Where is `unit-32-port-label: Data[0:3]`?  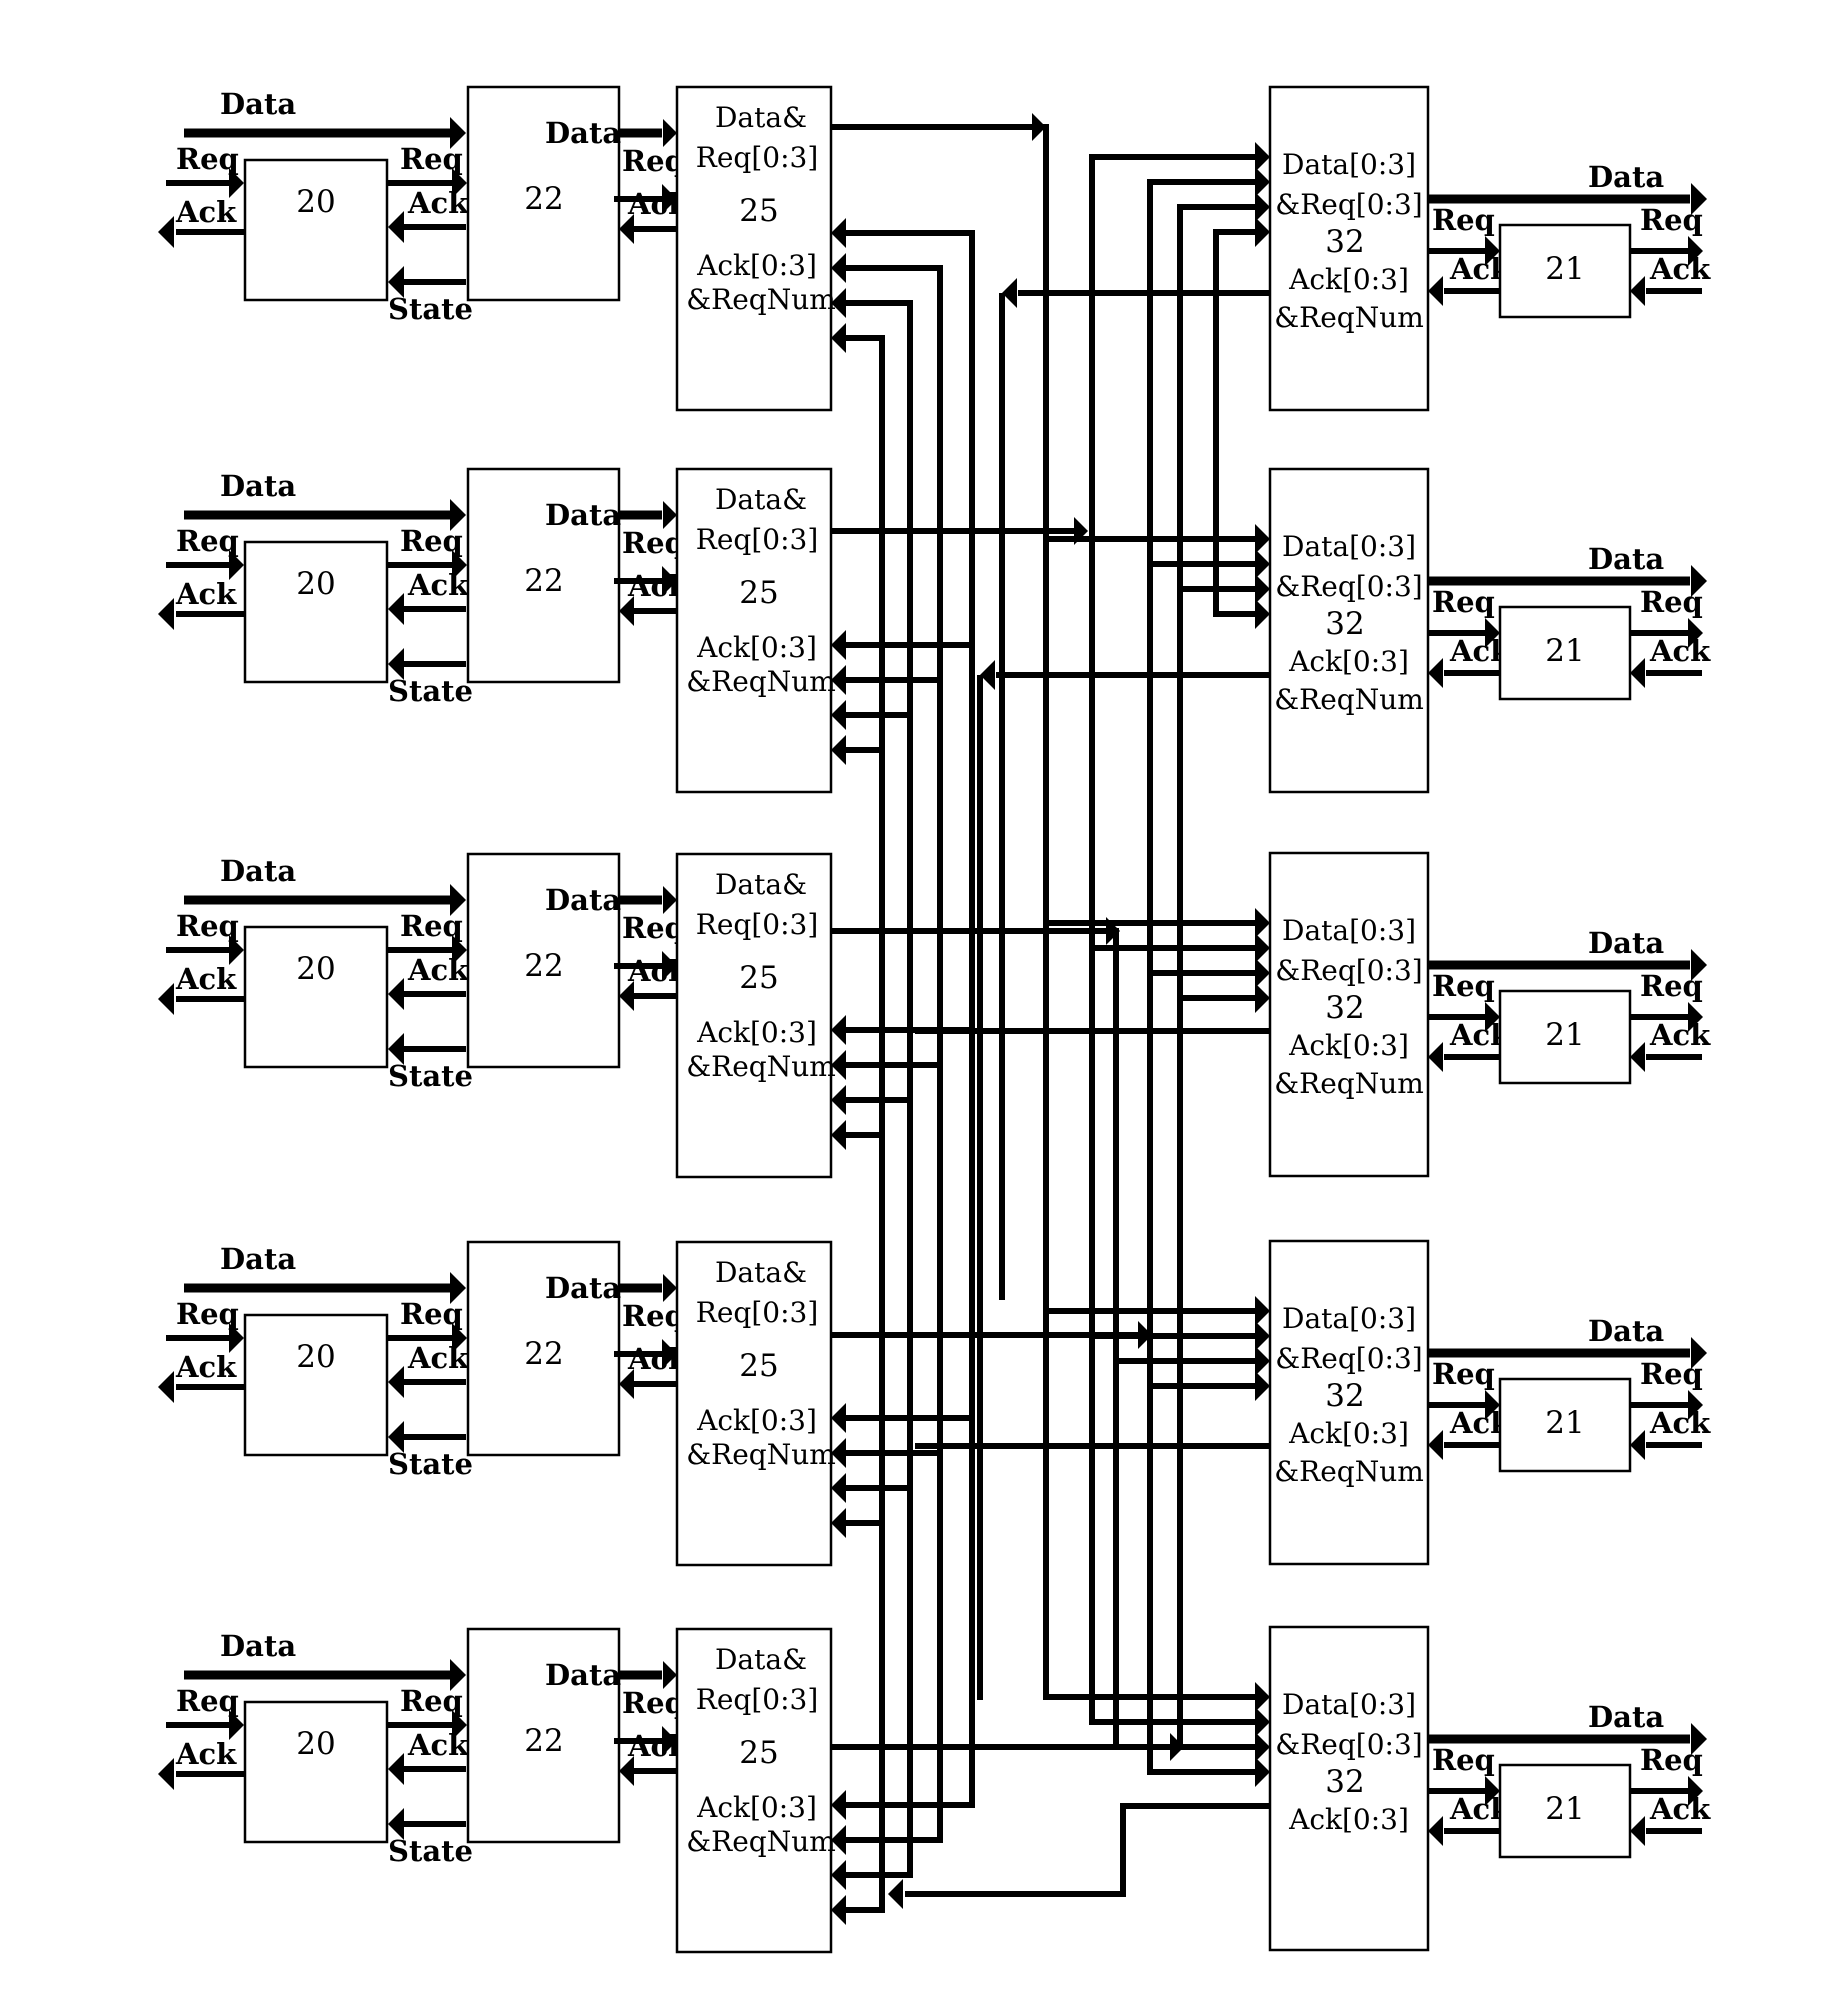 unit-32-port-label: Data[0:3] is located at coordinates (1349, 1318).